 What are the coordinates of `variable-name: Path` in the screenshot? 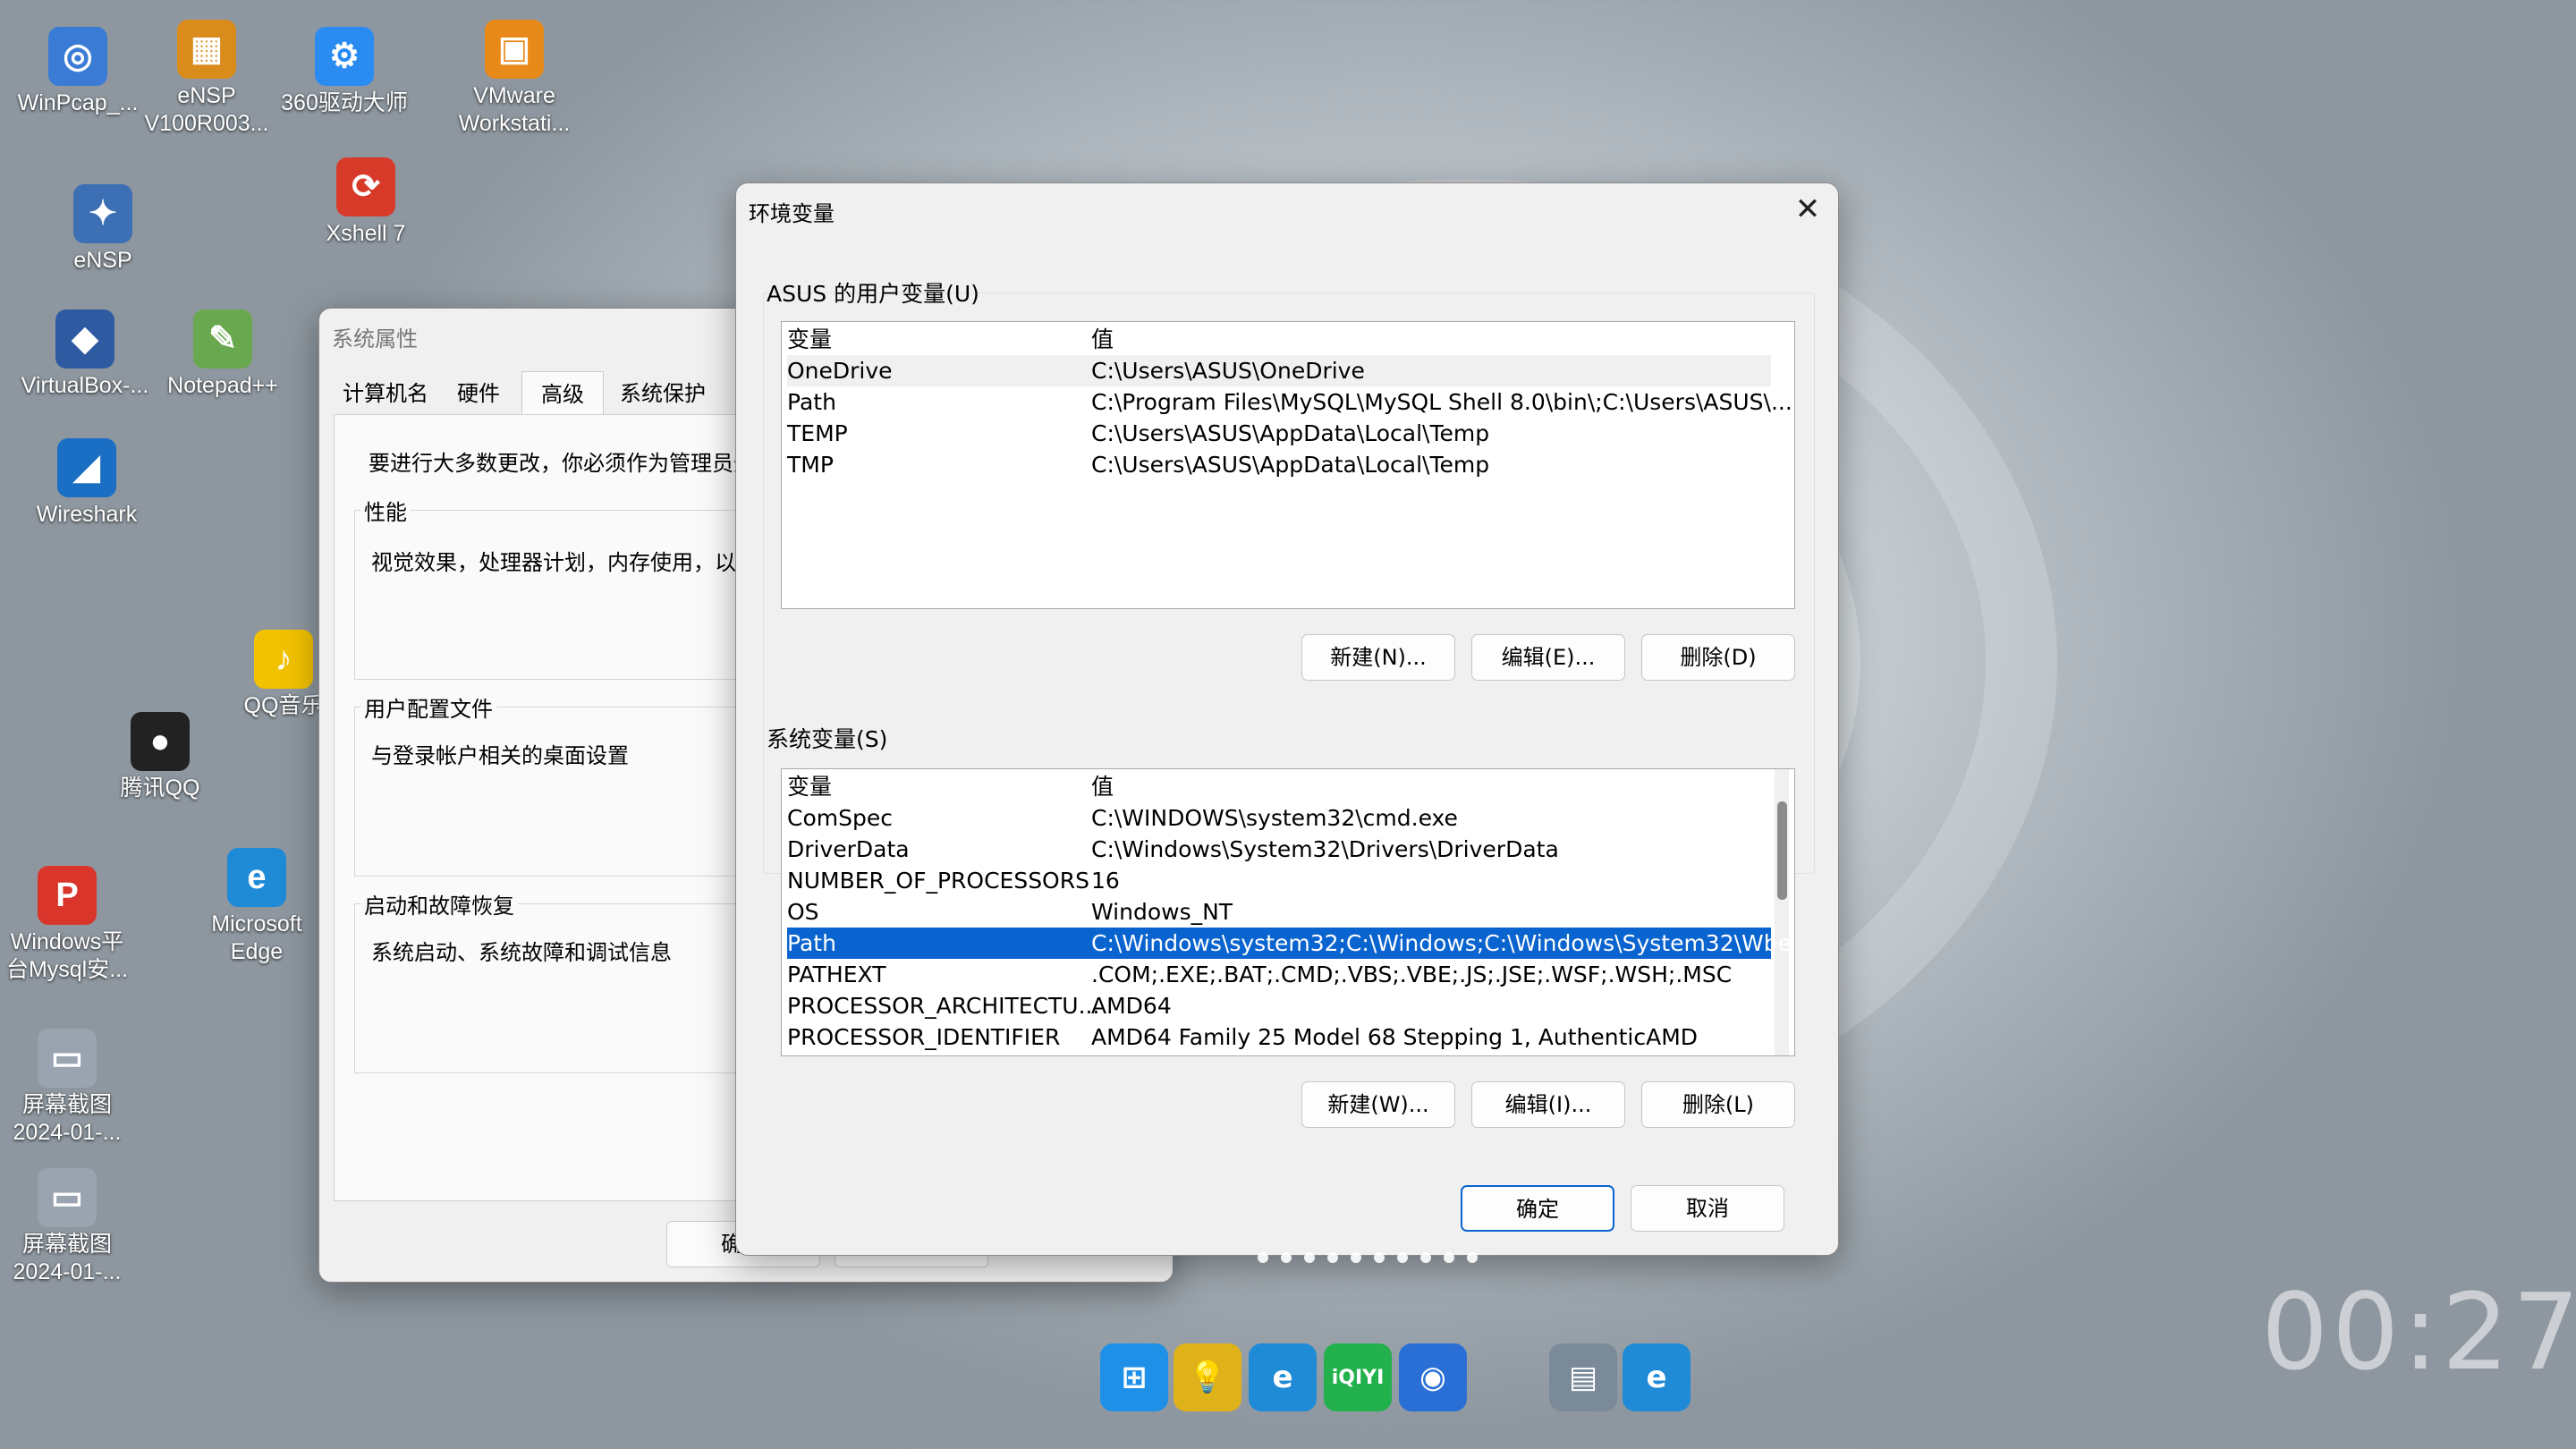 It's located at (811, 943).